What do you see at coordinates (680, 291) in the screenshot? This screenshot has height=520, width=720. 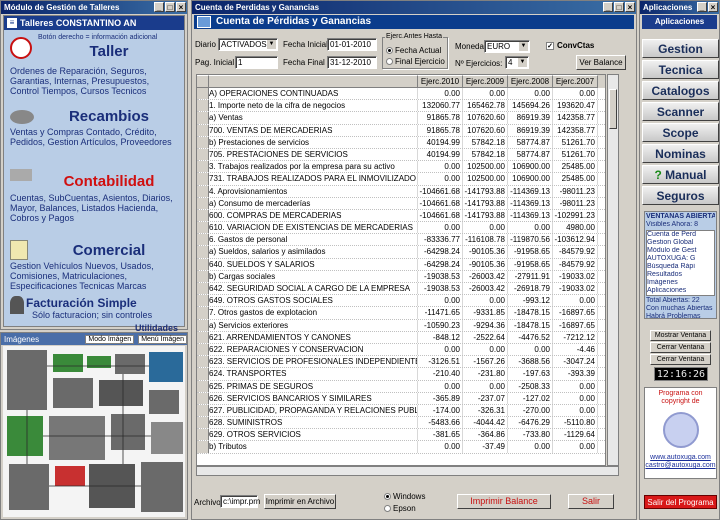 I see `list-item: Aplicaciones` at bounding box center [680, 291].